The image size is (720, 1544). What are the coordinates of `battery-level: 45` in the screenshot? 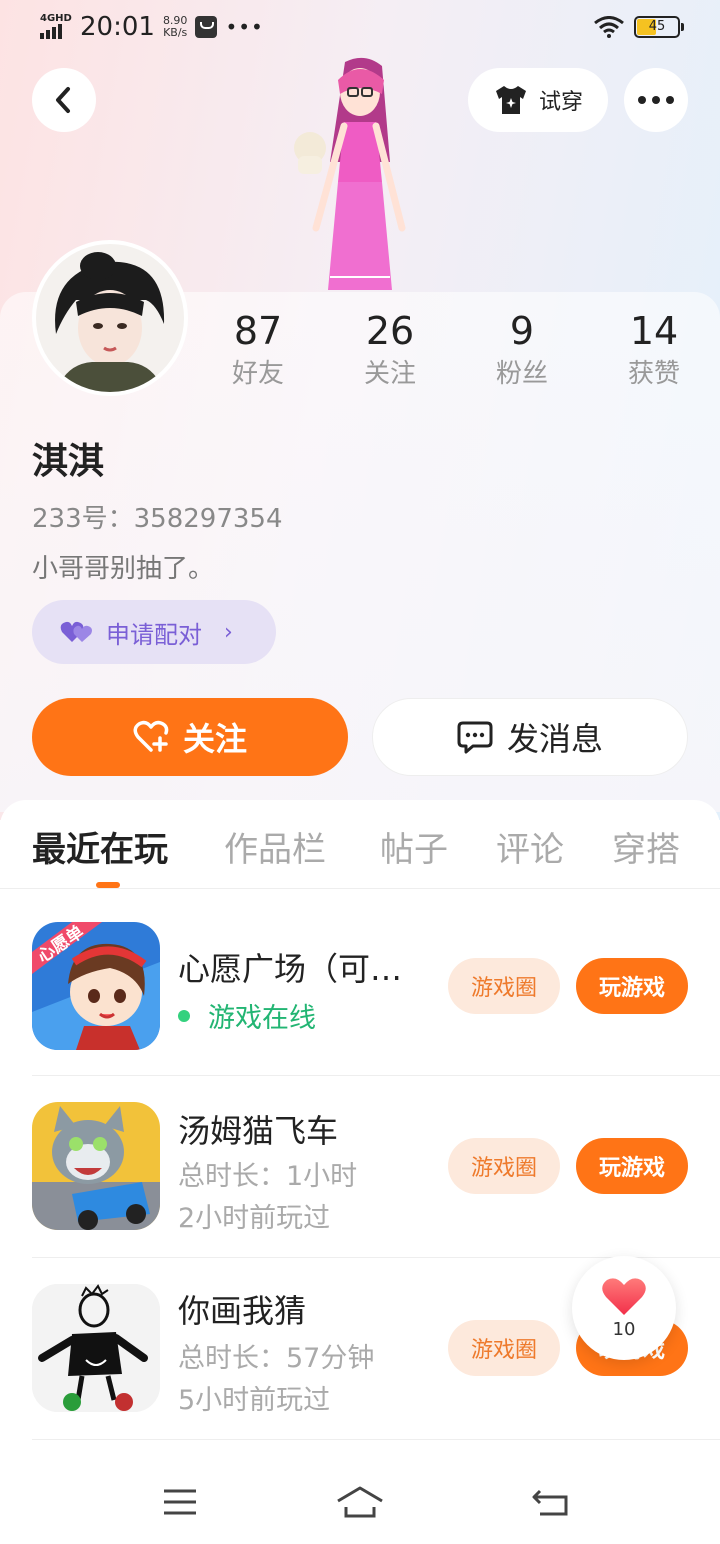 It's located at (657, 26).